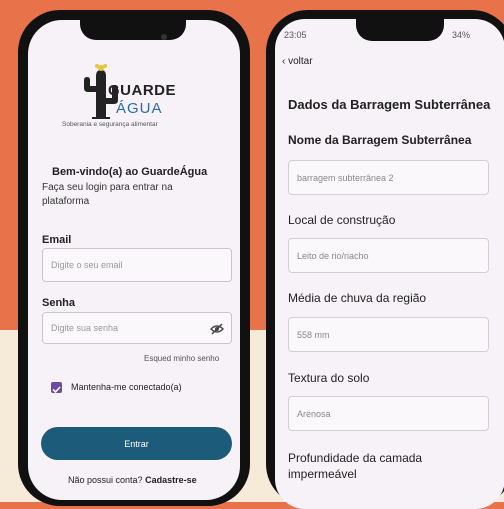 The height and width of the screenshot is (509, 504). I want to click on remember-checkbox, so click(56, 388).